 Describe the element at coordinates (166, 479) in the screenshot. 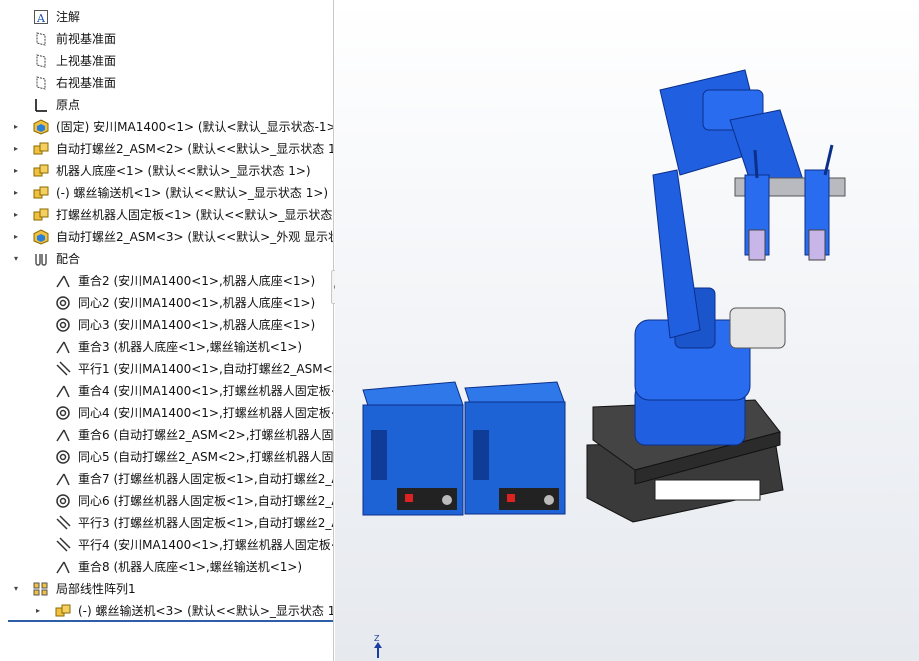

I see `tree-item: 重合7 (打螺丝机器人固定板<1>,自动打螺丝2_A` at that location.